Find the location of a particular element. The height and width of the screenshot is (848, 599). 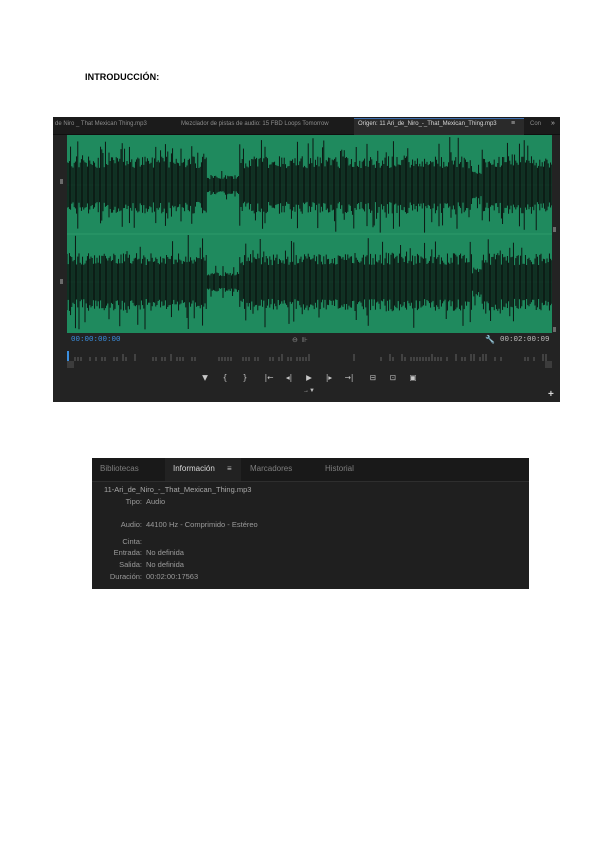

clip-name: 11-Ari_de_Niro_-_That_Mexican_Thing.mp3 is located at coordinates (178, 489).